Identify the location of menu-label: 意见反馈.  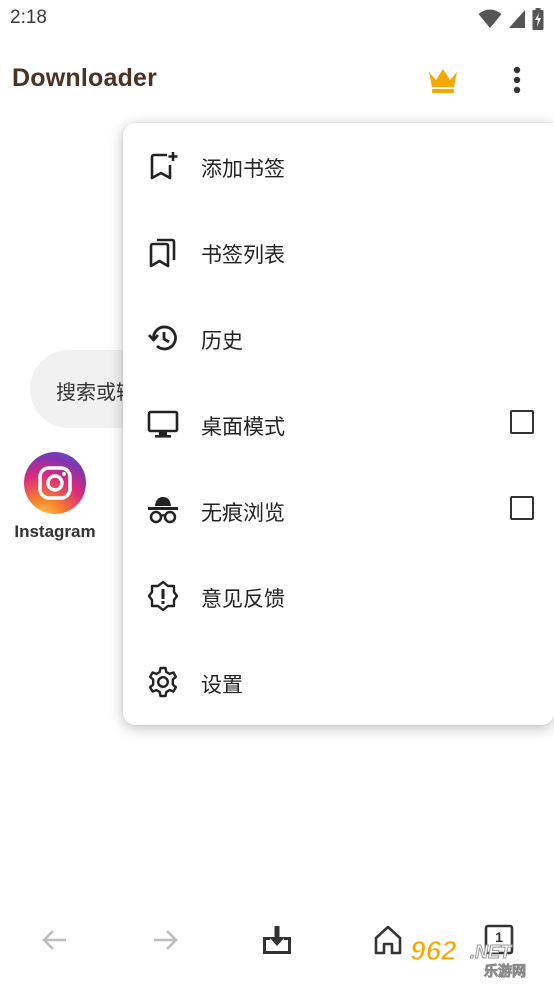
(243, 599).